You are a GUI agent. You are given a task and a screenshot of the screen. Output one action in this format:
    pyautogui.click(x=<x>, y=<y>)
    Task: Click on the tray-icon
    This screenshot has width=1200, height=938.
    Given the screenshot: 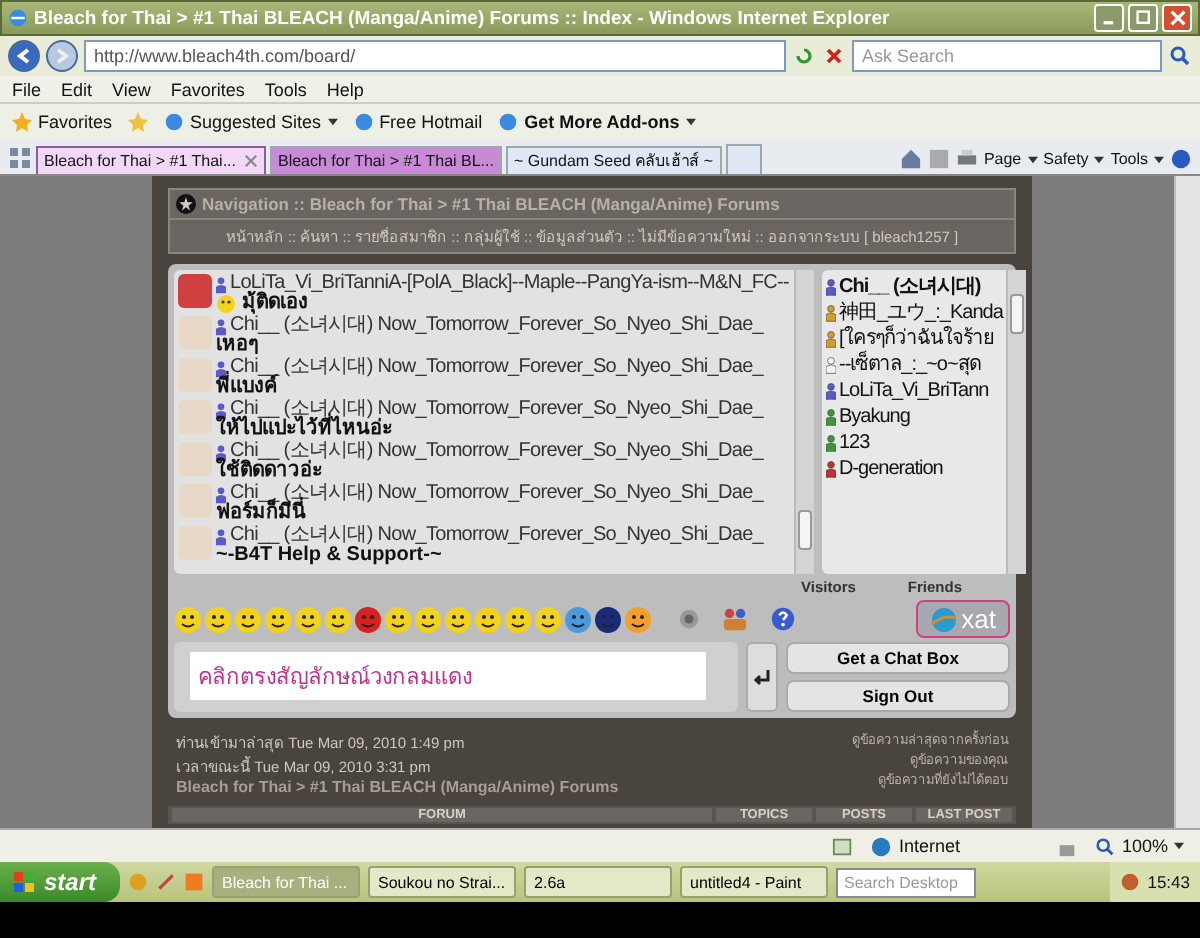 What is the action you would take?
    pyautogui.click(x=1129, y=882)
    